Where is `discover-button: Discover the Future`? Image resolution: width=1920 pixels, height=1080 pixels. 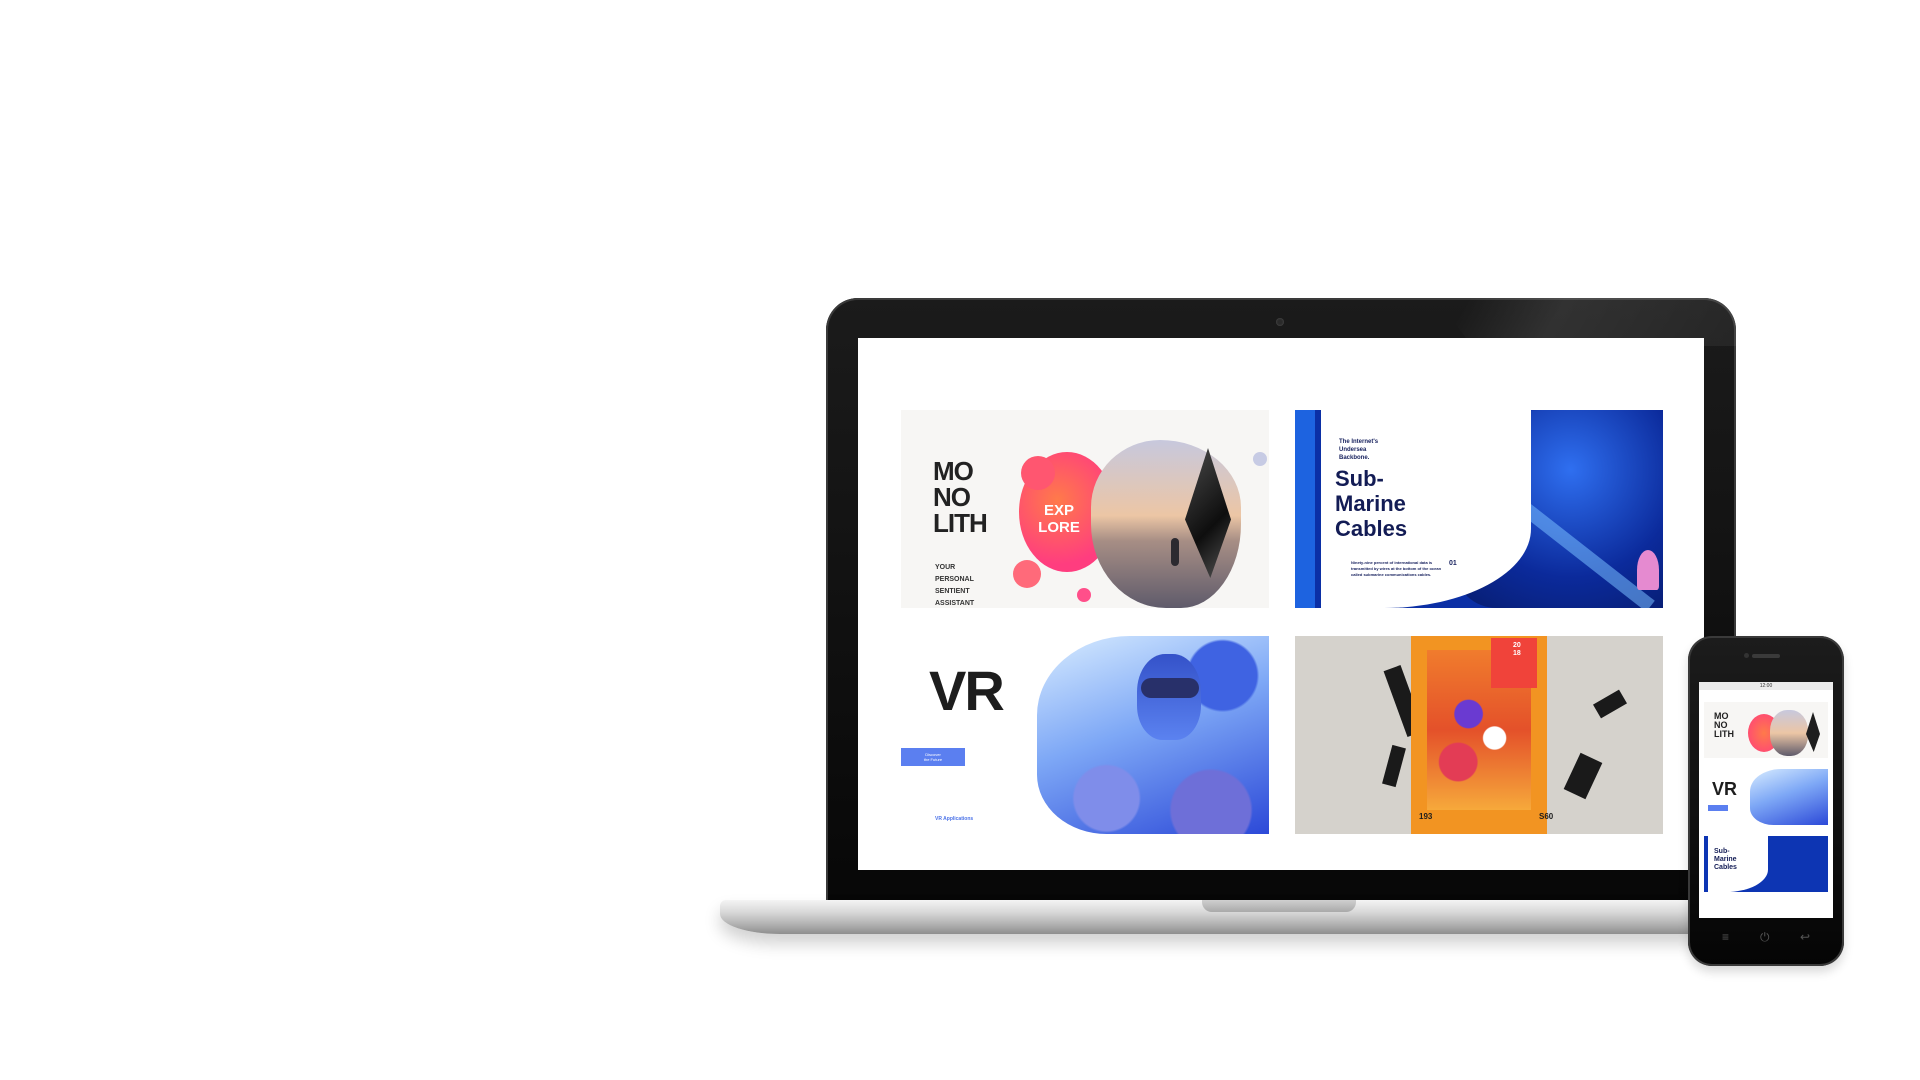 discover-button: Discover the Future is located at coordinates (933, 757).